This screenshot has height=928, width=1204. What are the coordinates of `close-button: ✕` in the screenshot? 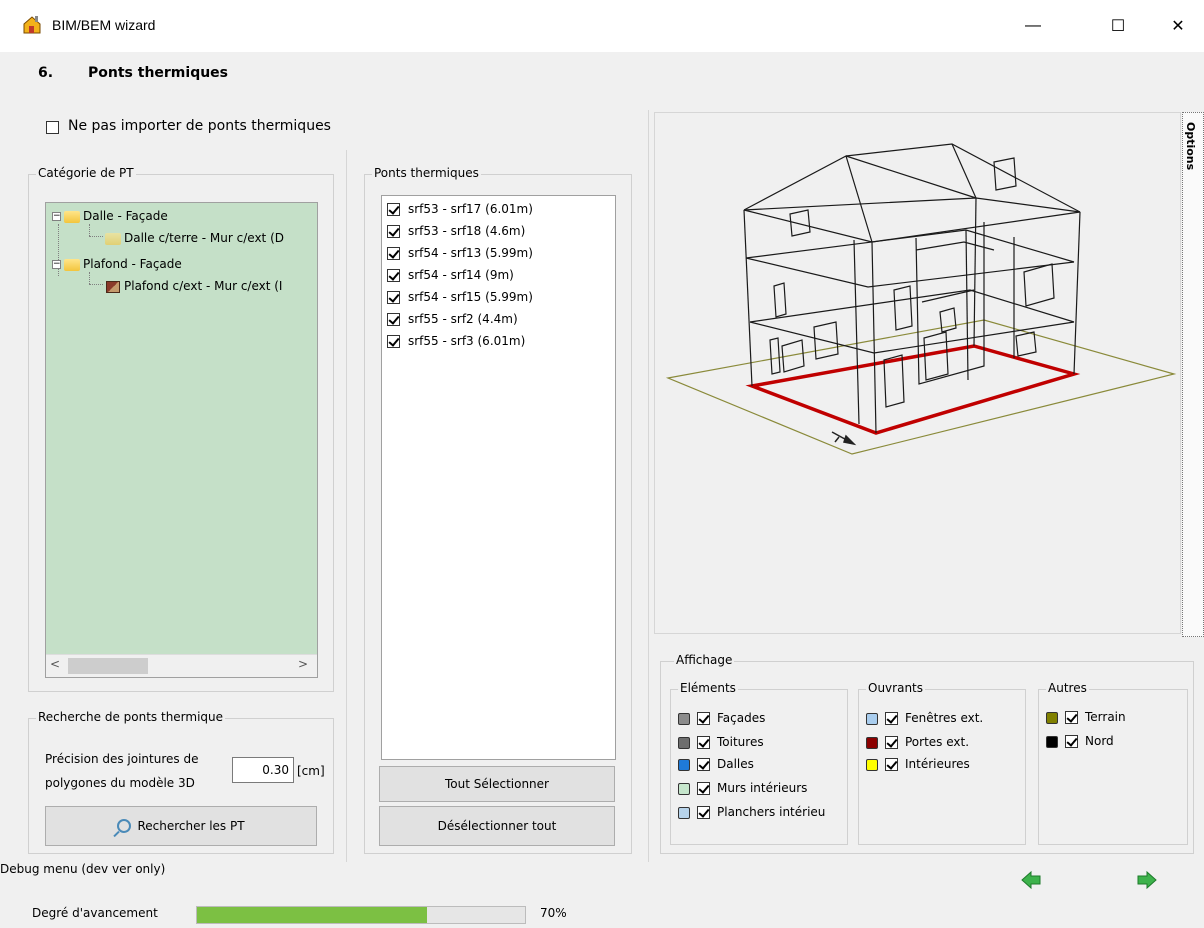 It's located at (1178, 26).